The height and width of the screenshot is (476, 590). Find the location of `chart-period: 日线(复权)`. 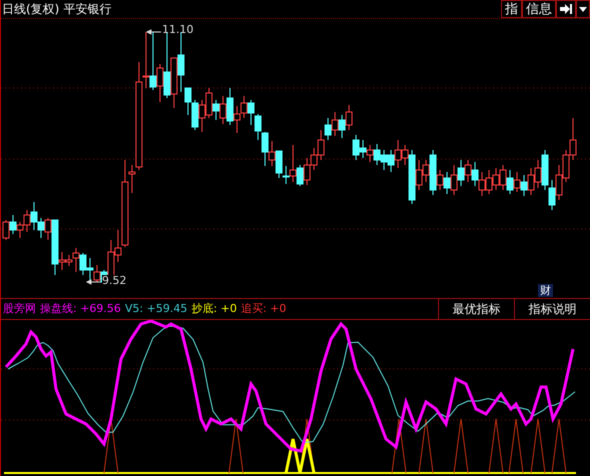

chart-period: 日线(复权) is located at coordinates (31, 9).